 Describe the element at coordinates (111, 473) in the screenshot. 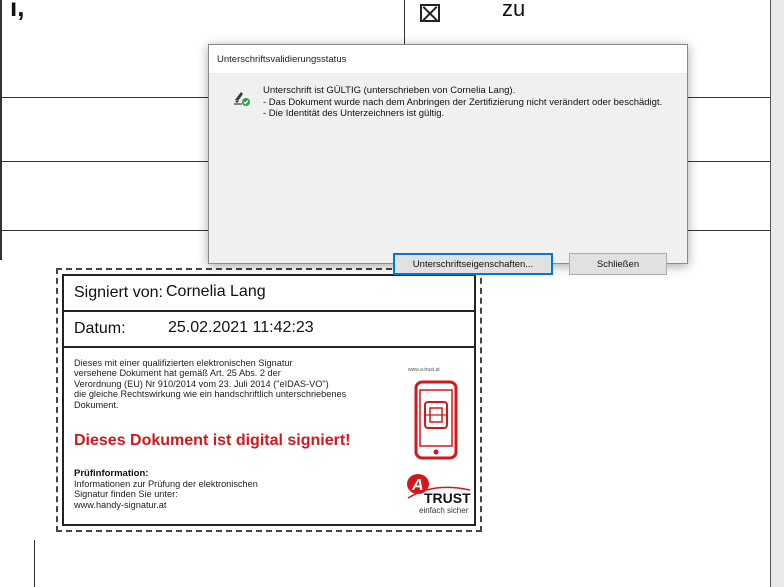

I see `verification-heading: Prüfinformation:` at that location.